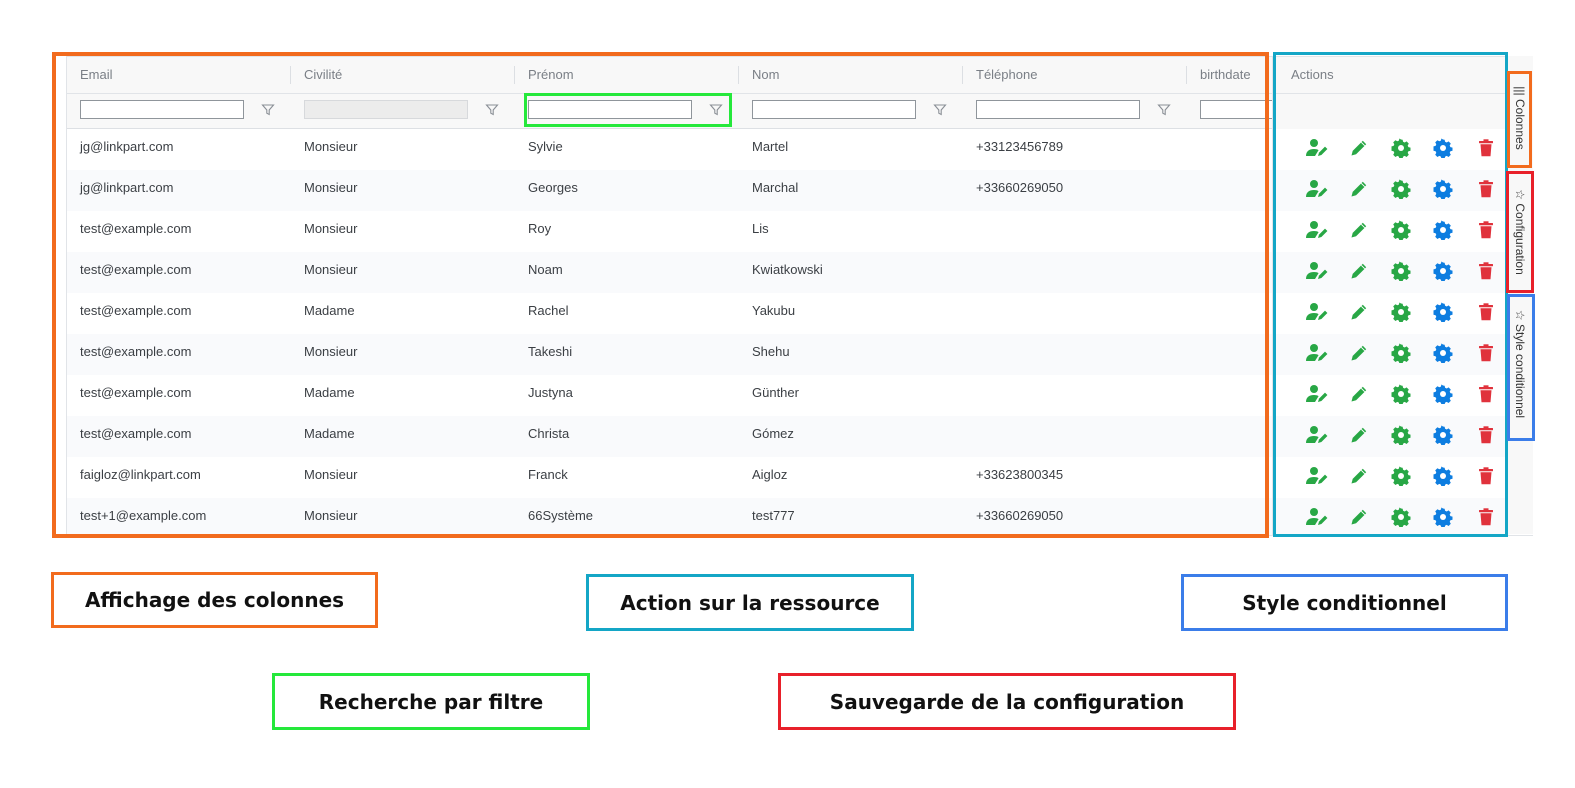 The height and width of the screenshot is (788, 1575). What do you see at coordinates (431, 701) in the screenshot?
I see `caption-filter-search: Recherche par filtre` at bounding box center [431, 701].